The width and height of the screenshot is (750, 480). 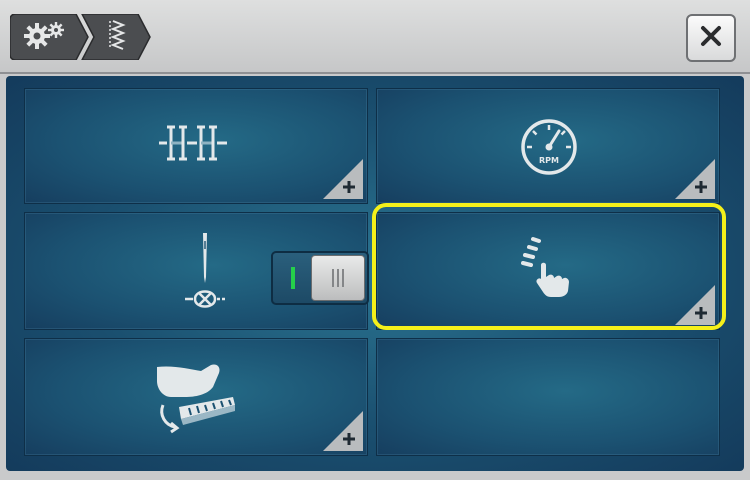 I want to click on tie-off-toggle, so click(x=320, y=278).